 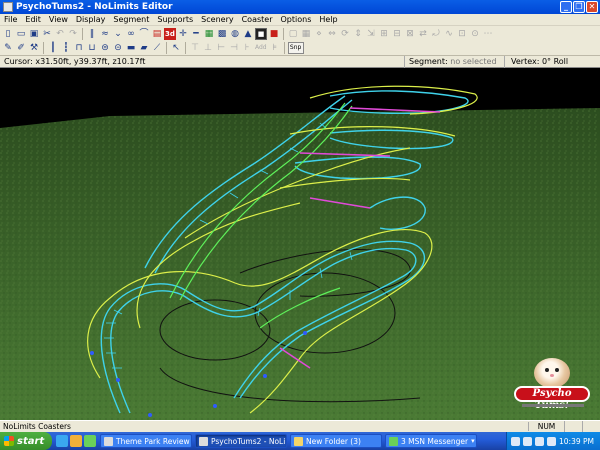 I want to click on line-icon: ━, so click(x=196, y=34).